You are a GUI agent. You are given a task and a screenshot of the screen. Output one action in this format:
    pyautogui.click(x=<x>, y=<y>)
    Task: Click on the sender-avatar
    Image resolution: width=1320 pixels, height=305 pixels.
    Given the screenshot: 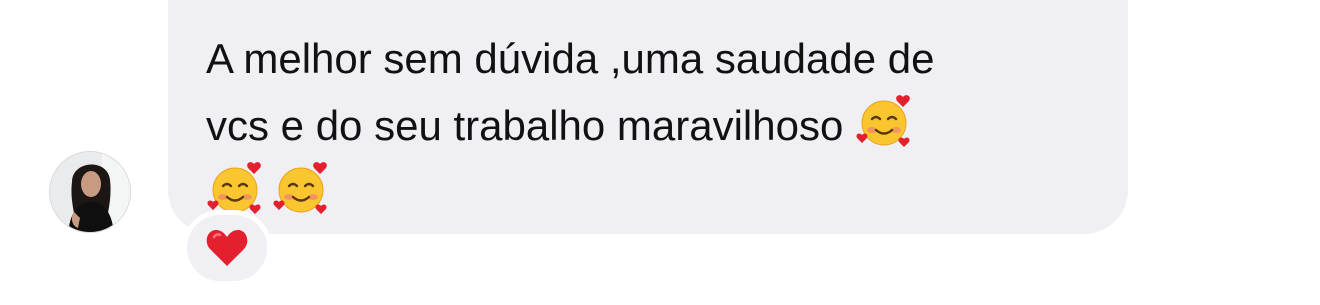 What is the action you would take?
    pyautogui.click(x=90, y=192)
    